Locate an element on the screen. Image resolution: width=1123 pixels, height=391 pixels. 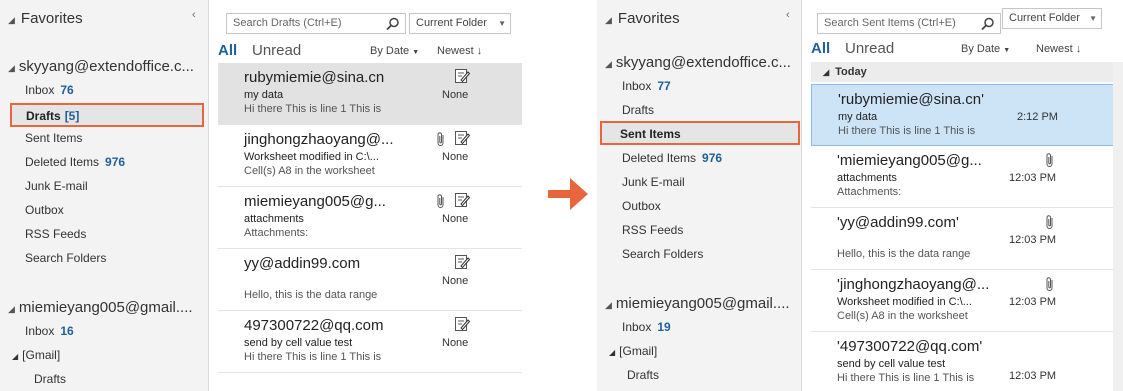
folder-inbox: Inbox 76 is located at coordinates (49, 90).